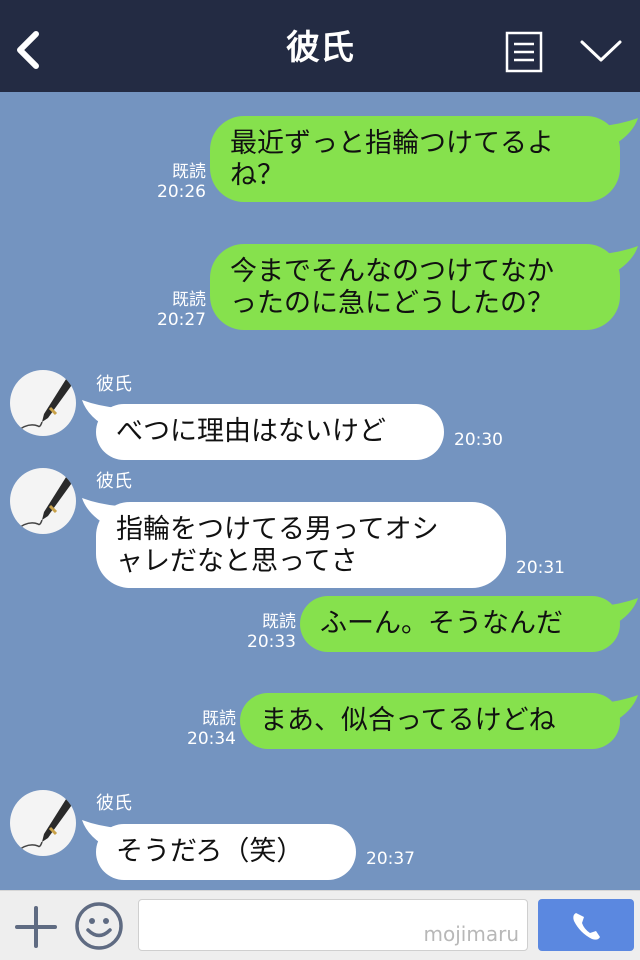 This screenshot has height=960, width=640. What do you see at coordinates (237, 561) in the screenshot?
I see `message-line: ャレだなと思ってさ` at bounding box center [237, 561].